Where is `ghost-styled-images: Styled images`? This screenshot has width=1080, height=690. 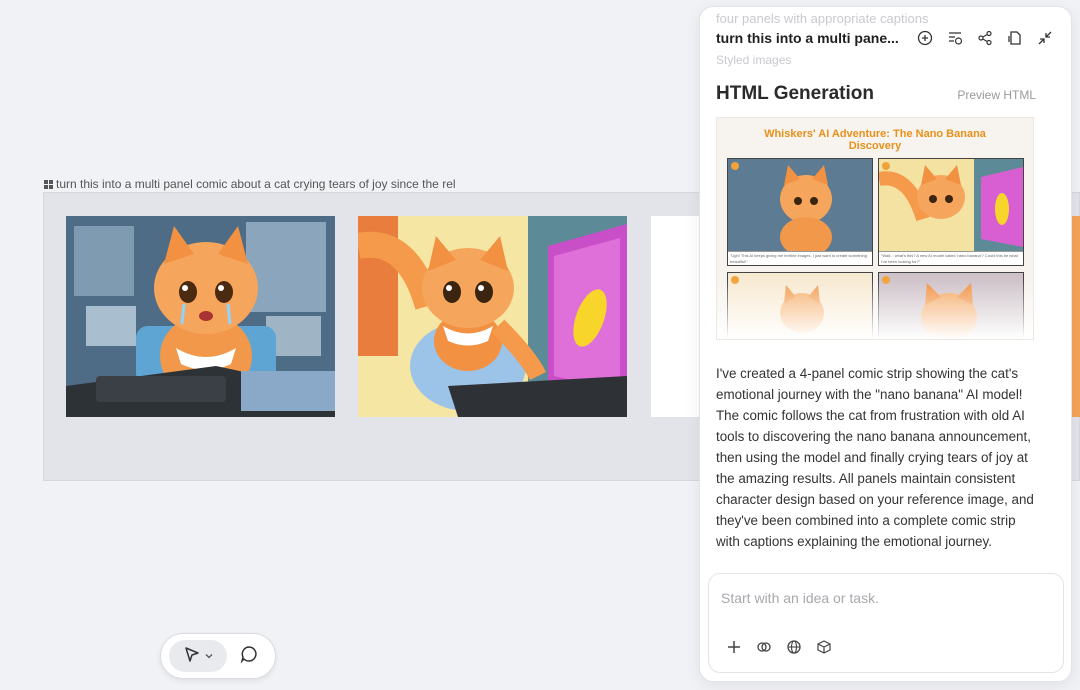
ghost-styled-images: Styled images is located at coordinates (754, 60).